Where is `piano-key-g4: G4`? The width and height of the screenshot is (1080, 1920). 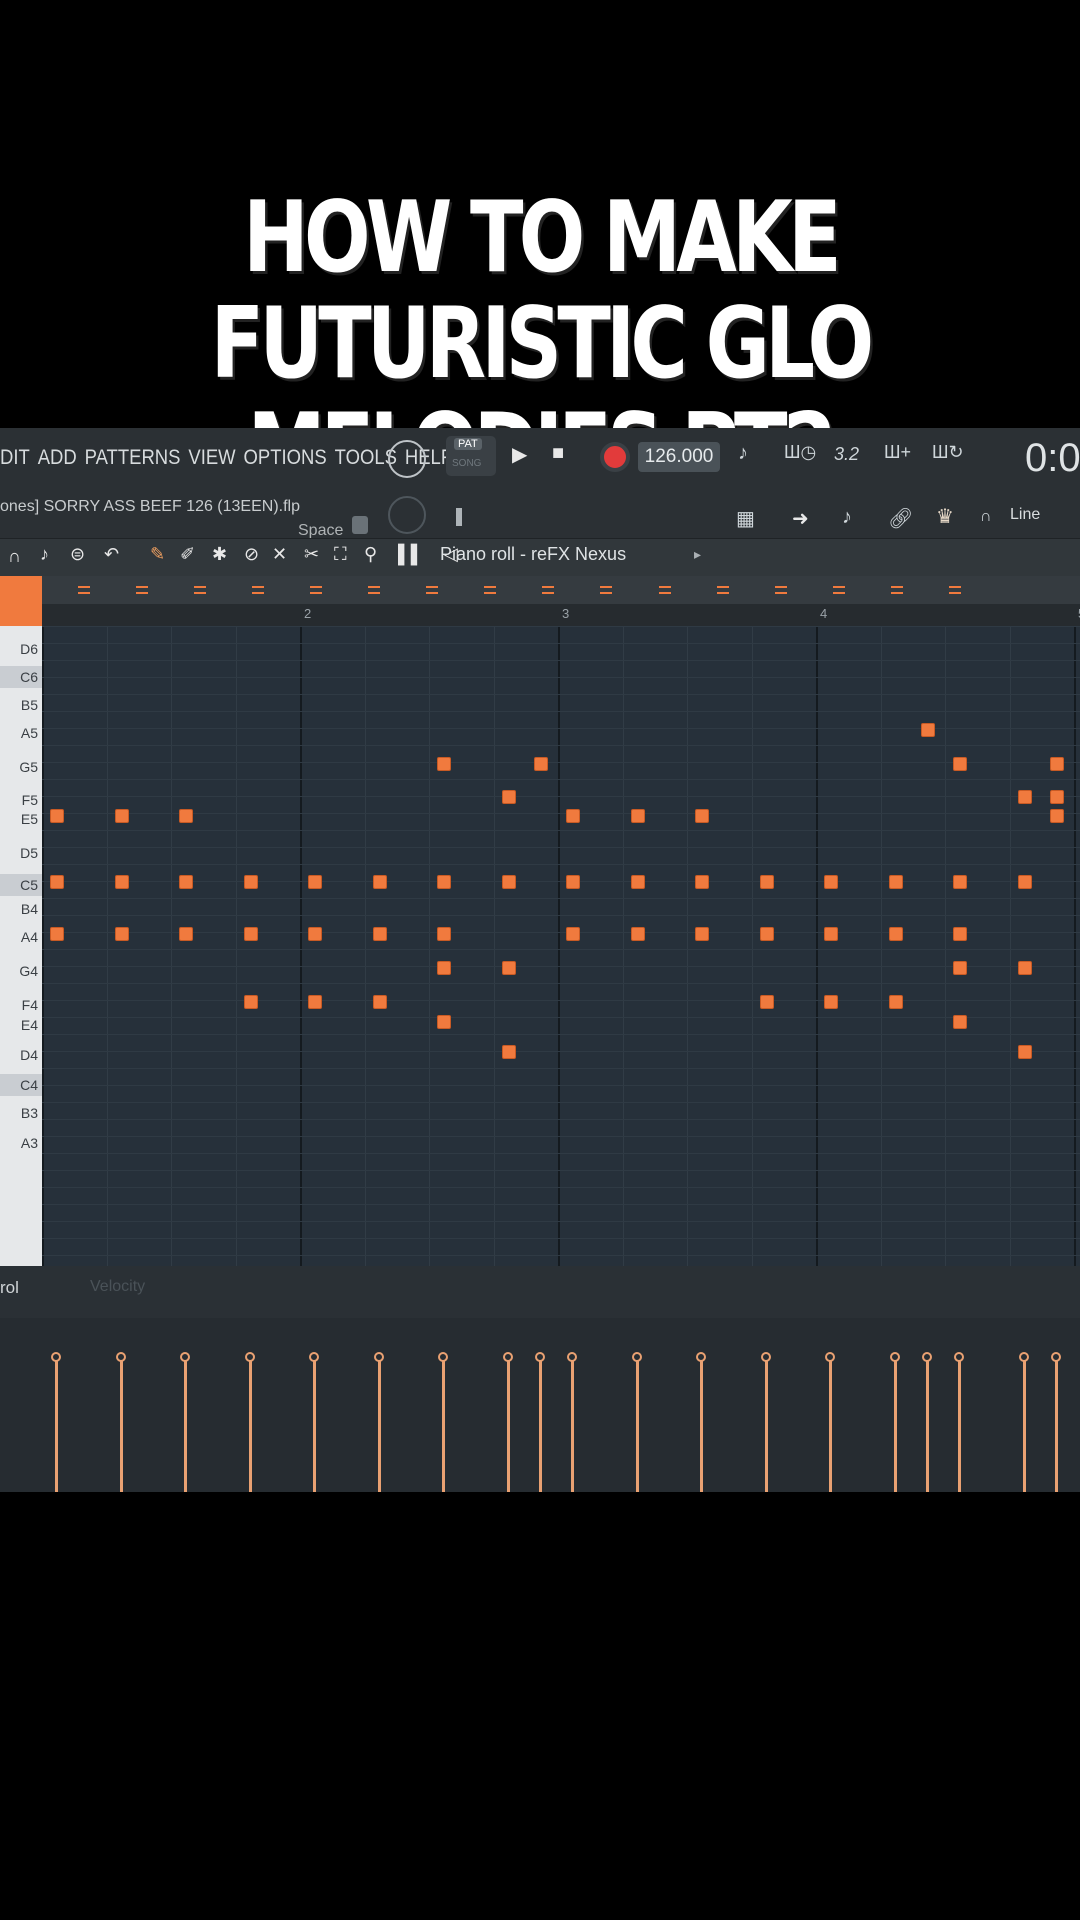
piano-key-g4: G4 is located at coordinates (21, 971).